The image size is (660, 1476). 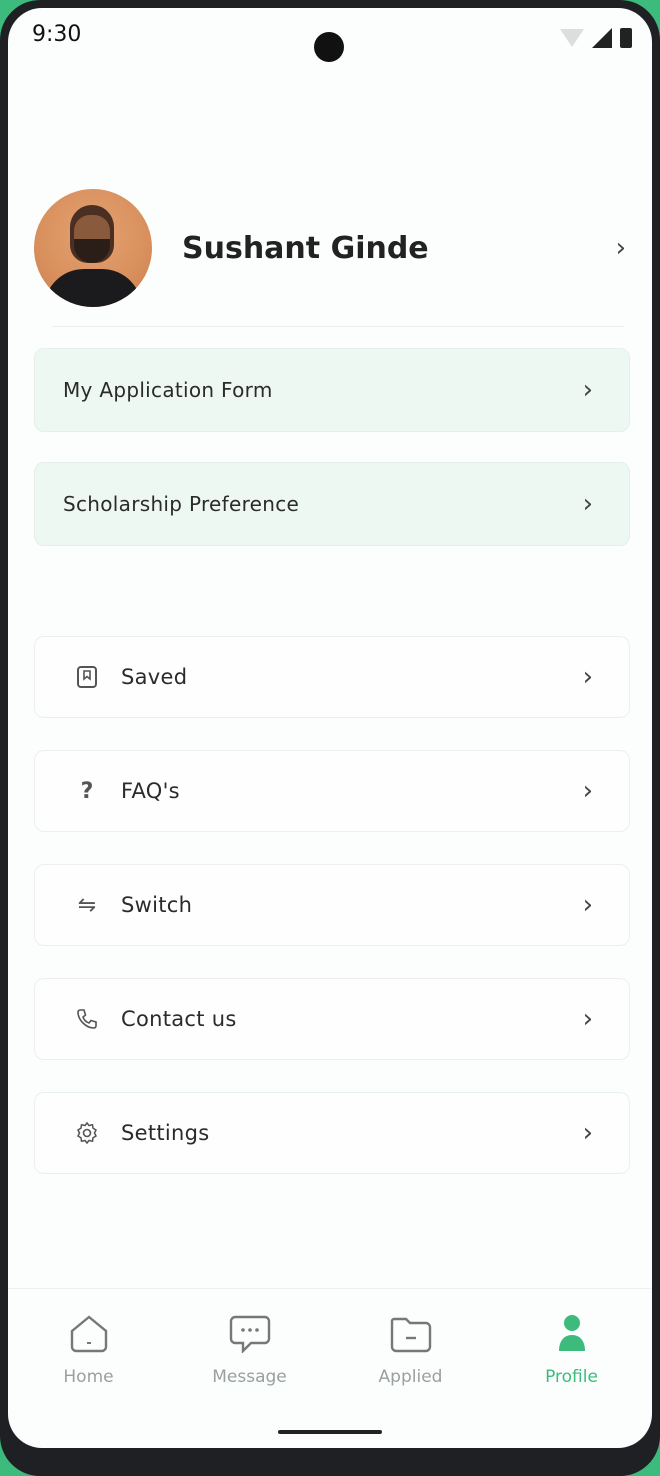 What do you see at coordinates (179, 1019) in the screenshot?
I see `menu-label: Contact us` at bounding box center [179, 1019].